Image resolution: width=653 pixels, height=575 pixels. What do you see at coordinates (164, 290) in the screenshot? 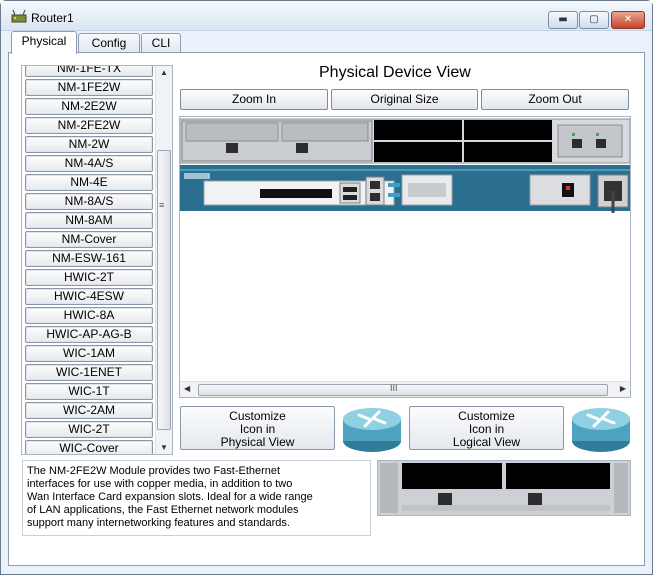
I see `scroll-thumb` at bounding box center [164, 290].